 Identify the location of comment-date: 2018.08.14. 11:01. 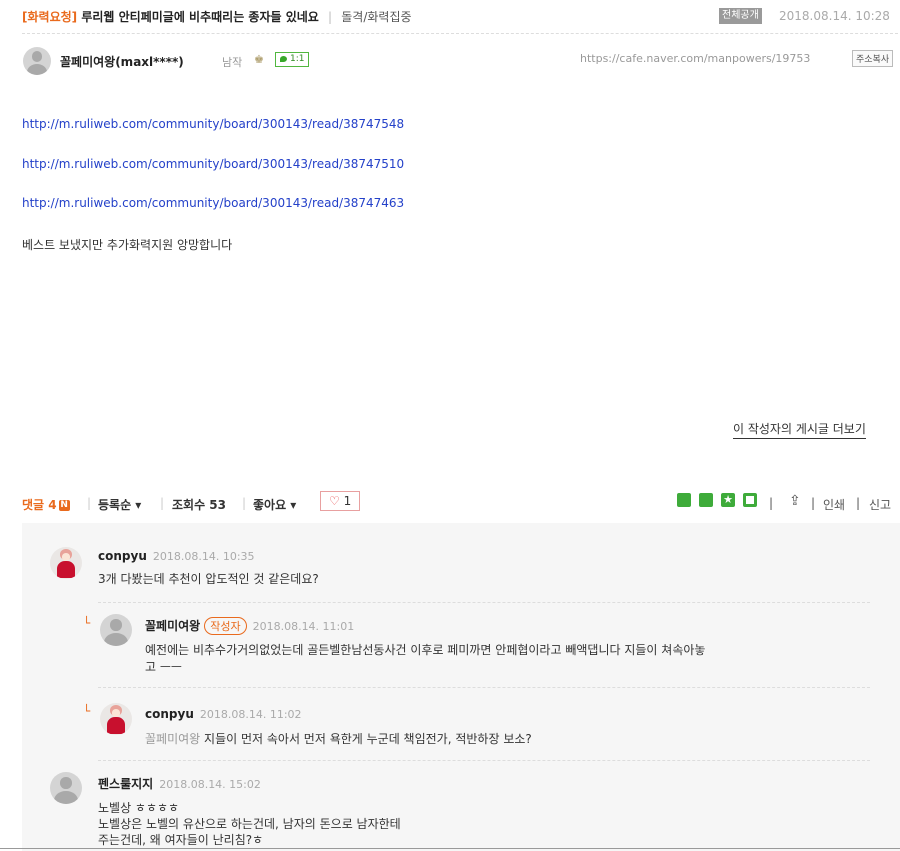
(303, 626).